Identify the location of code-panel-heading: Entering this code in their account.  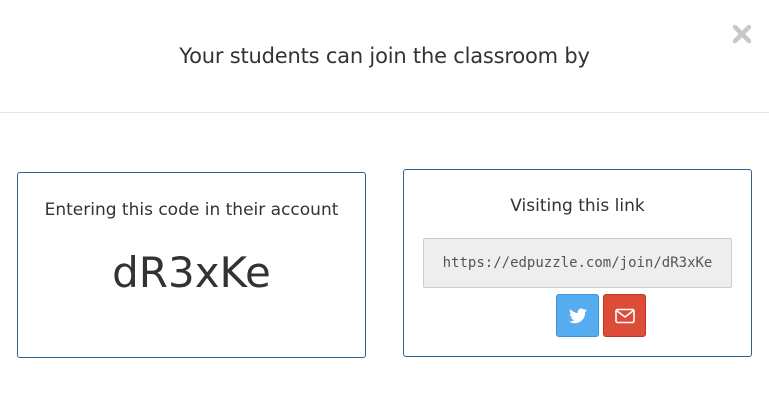
(191, 210).